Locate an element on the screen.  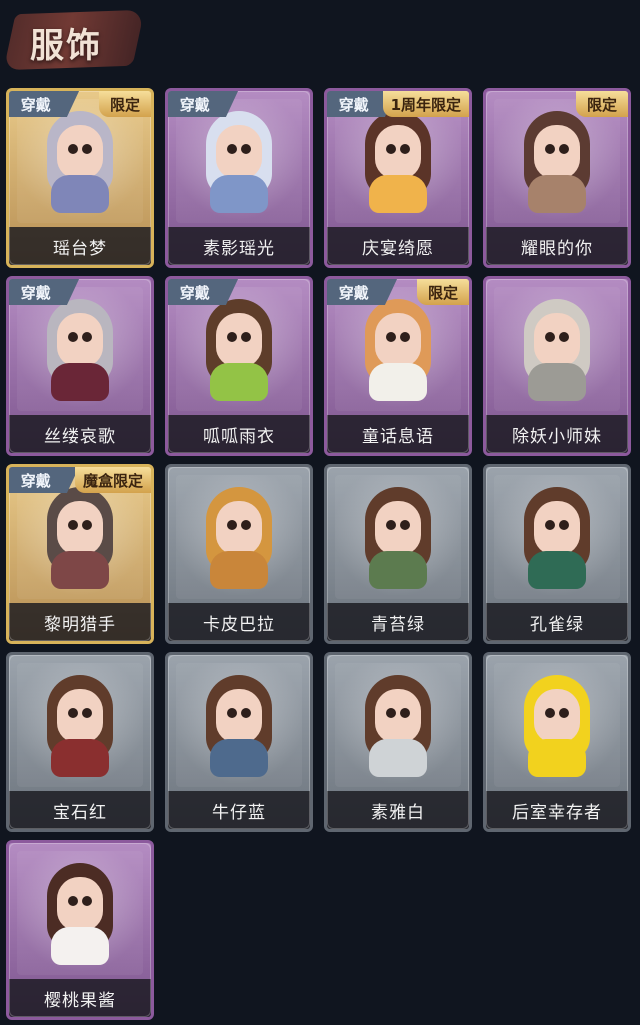
costume-card: 素影瑶光 穿戴 is located at coordinates (239, 178).